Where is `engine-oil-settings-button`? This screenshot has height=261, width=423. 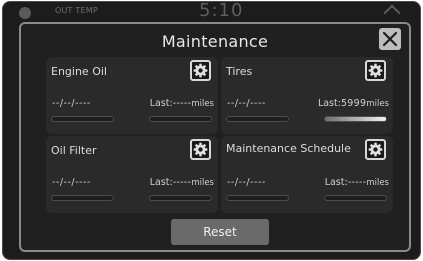
engine-oil-settings-button is located at coordinates (200, 70).